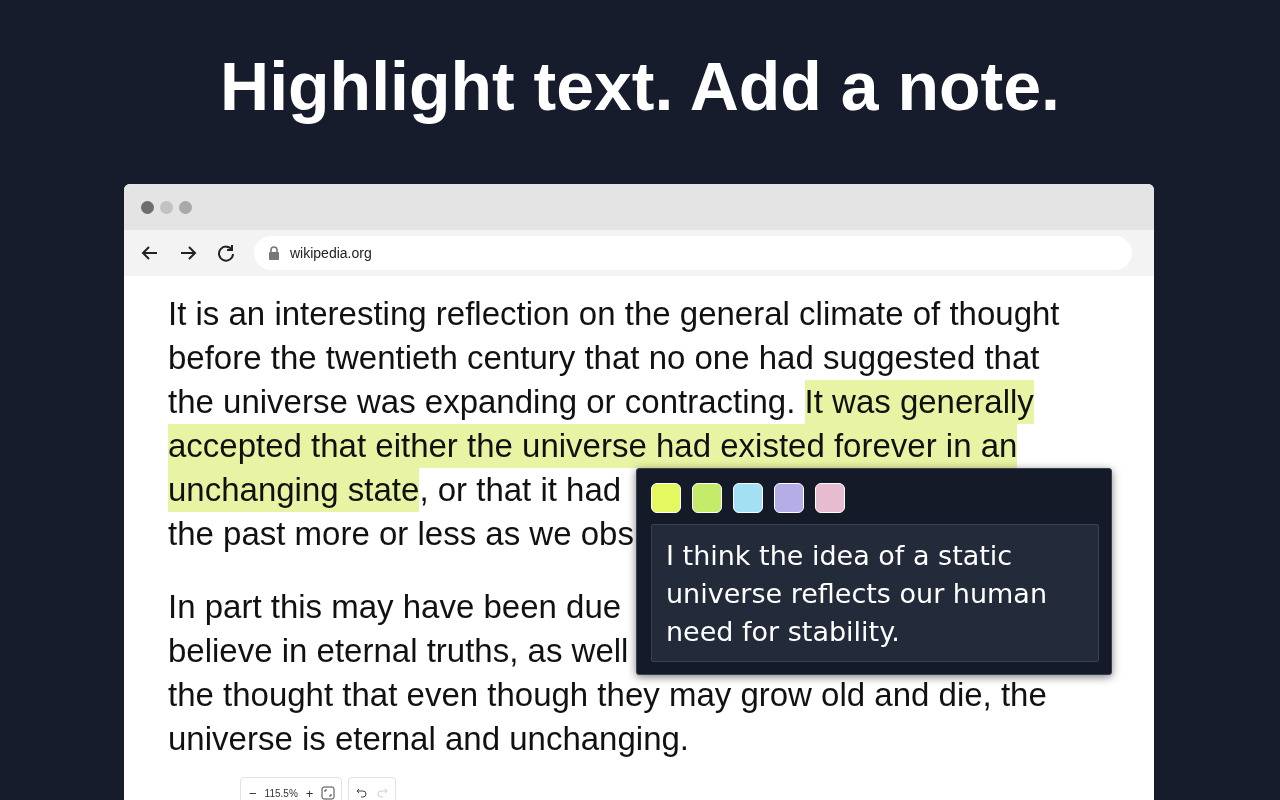 This screenshot has height=800, width=1280. I want to click on address-bar: wikipedia.org, so click(693, 253).